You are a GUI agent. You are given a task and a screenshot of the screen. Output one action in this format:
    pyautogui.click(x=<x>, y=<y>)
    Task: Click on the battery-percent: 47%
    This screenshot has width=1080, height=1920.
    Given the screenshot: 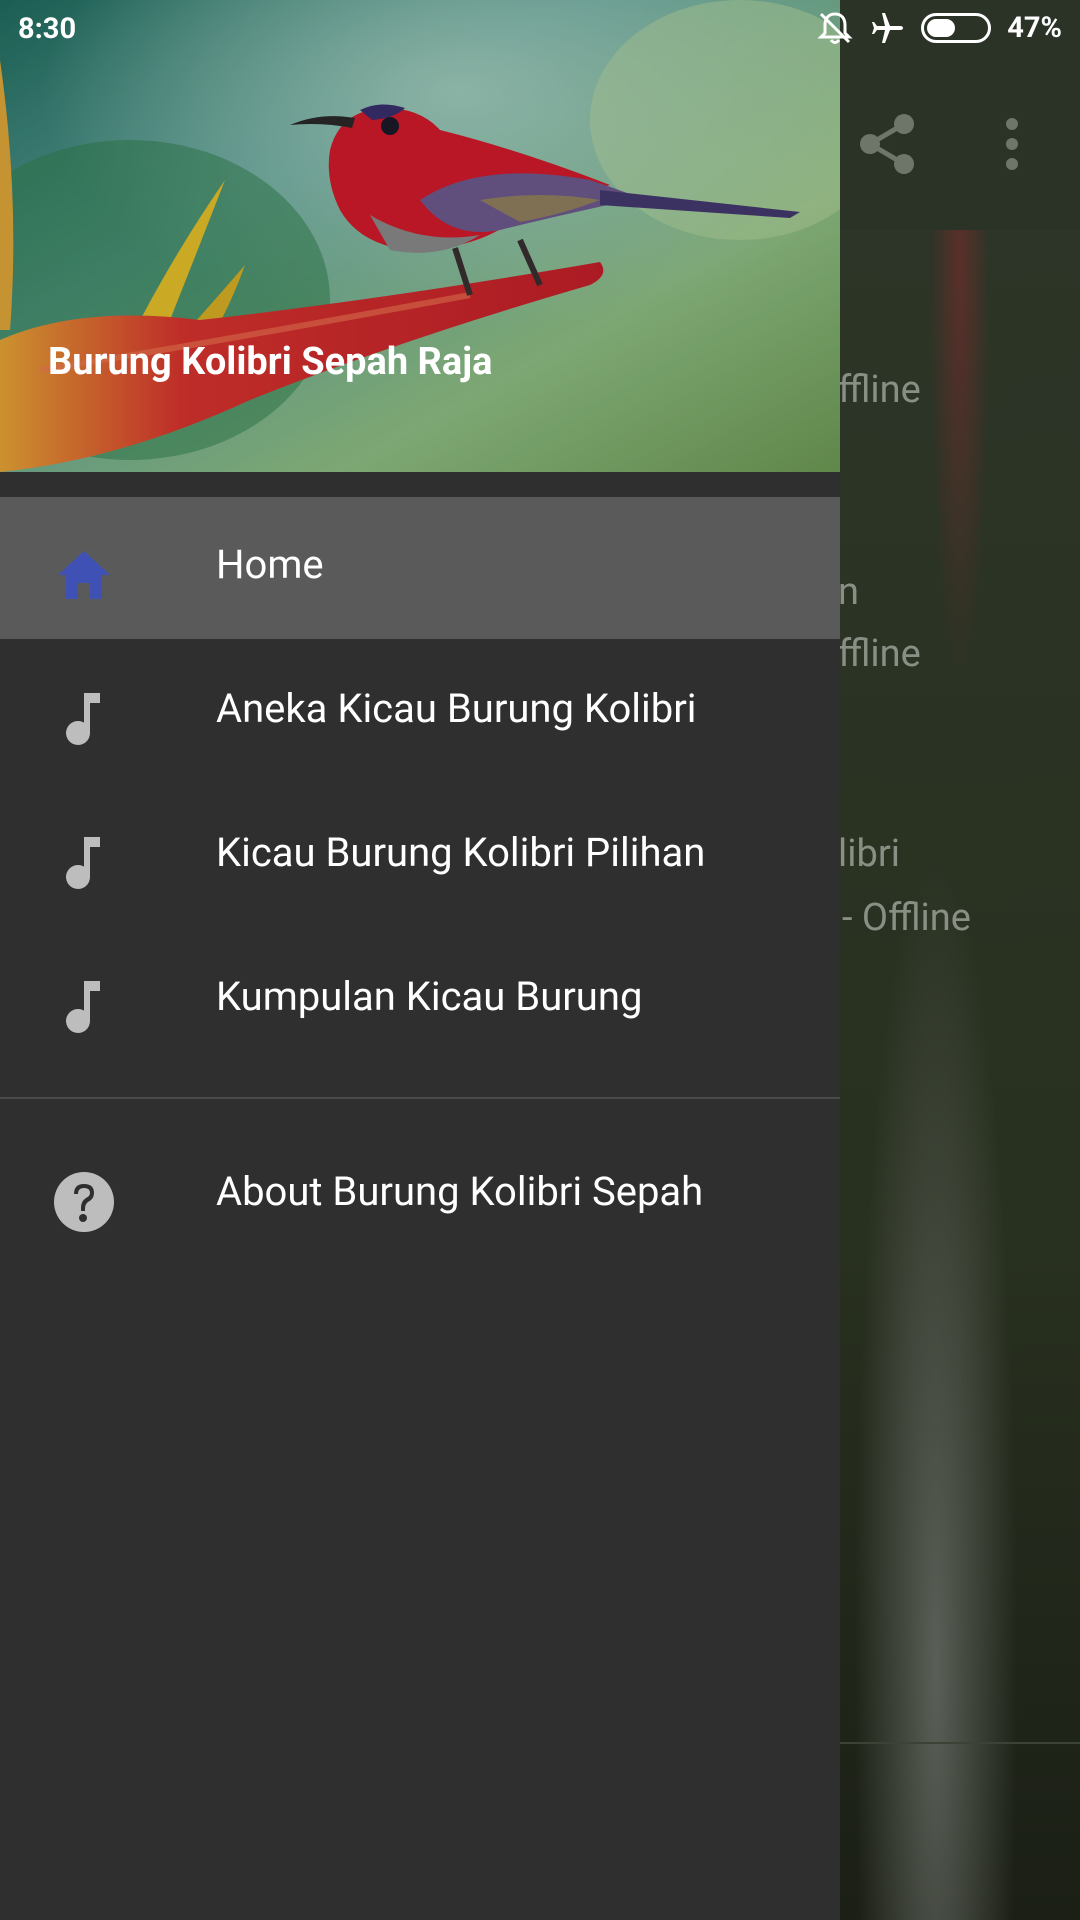 What is the action you would take?
    pyautogui.click(x=1034, y=28)
    